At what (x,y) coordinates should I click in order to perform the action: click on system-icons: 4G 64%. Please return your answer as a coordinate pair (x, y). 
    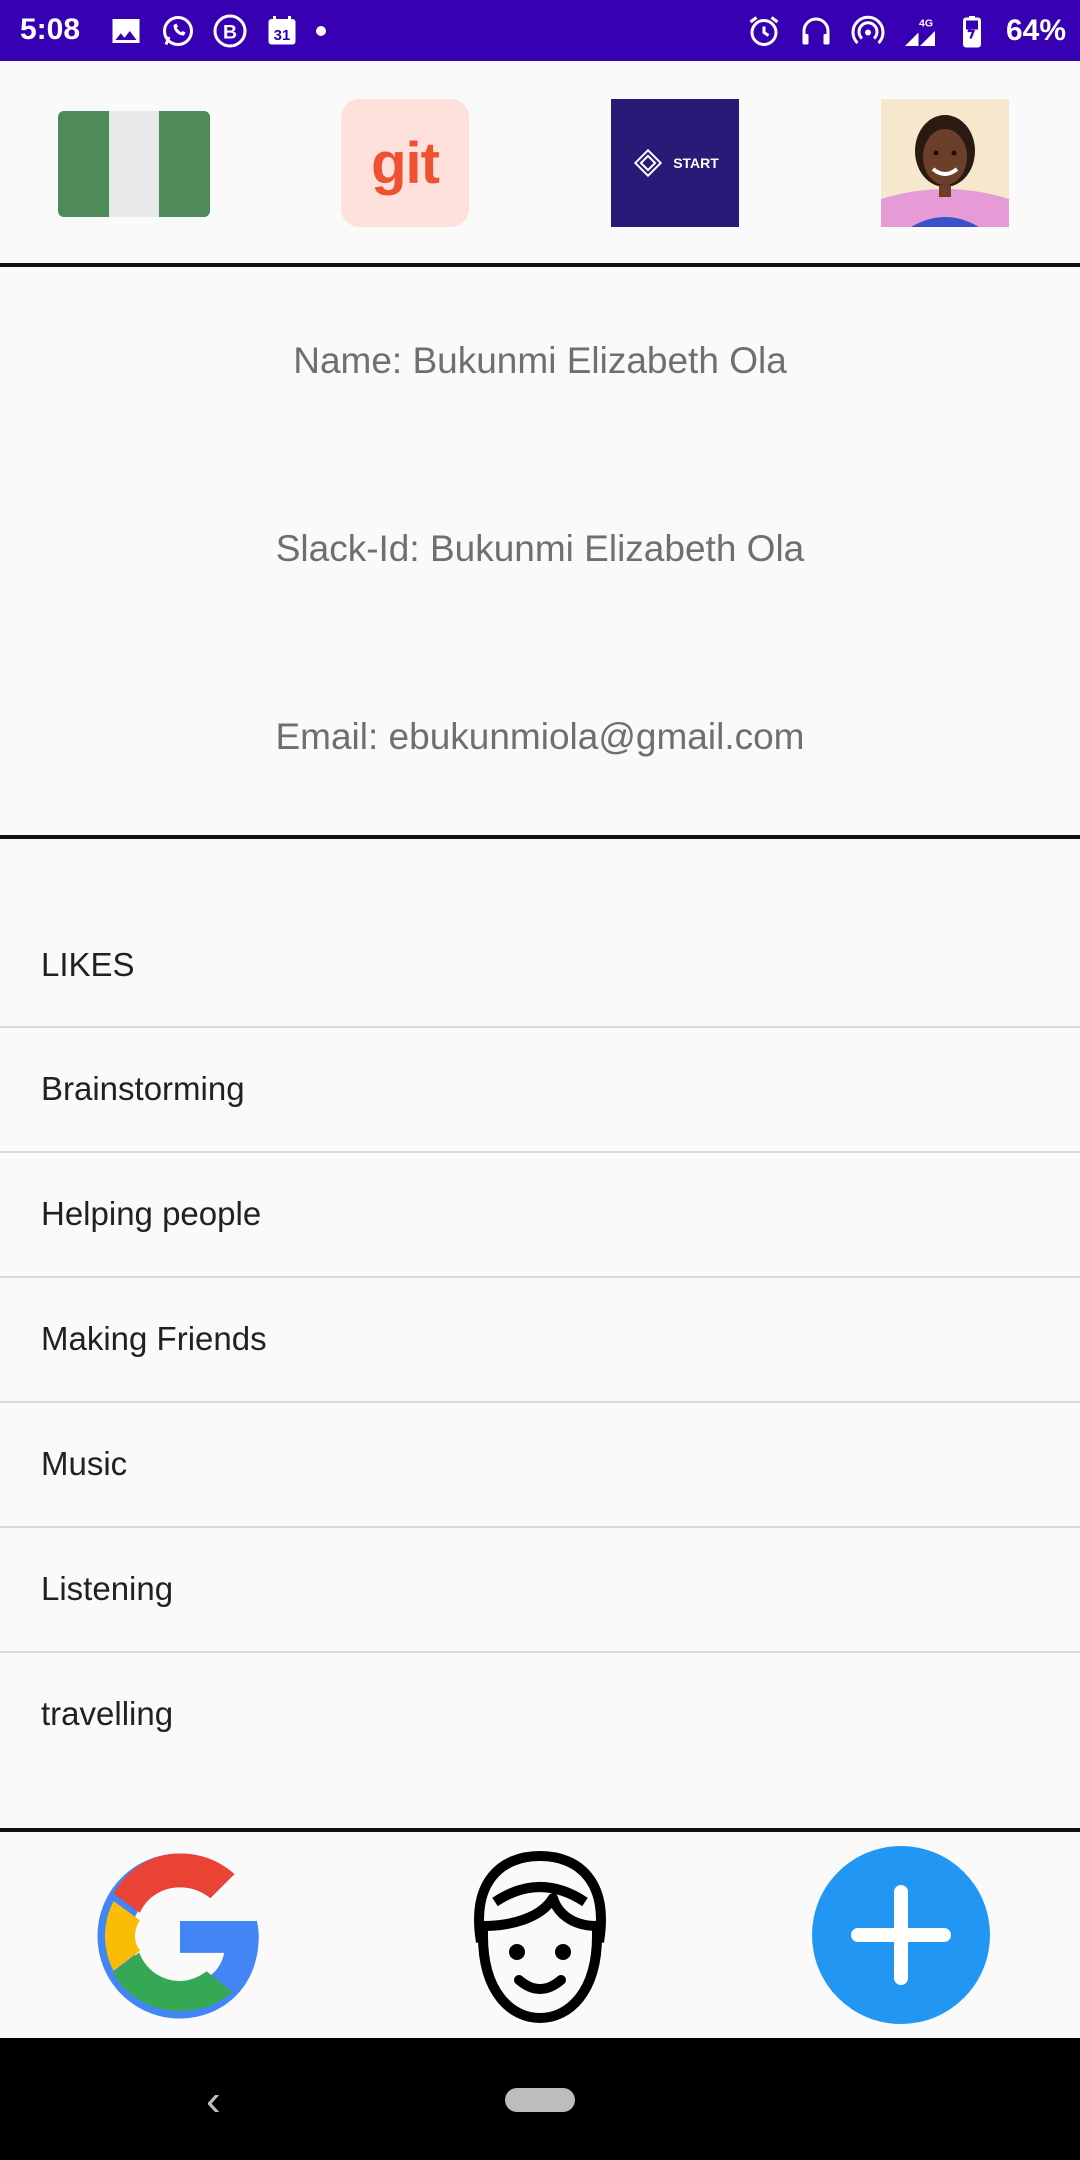
    Looking at the image, I should click on (906, 31).